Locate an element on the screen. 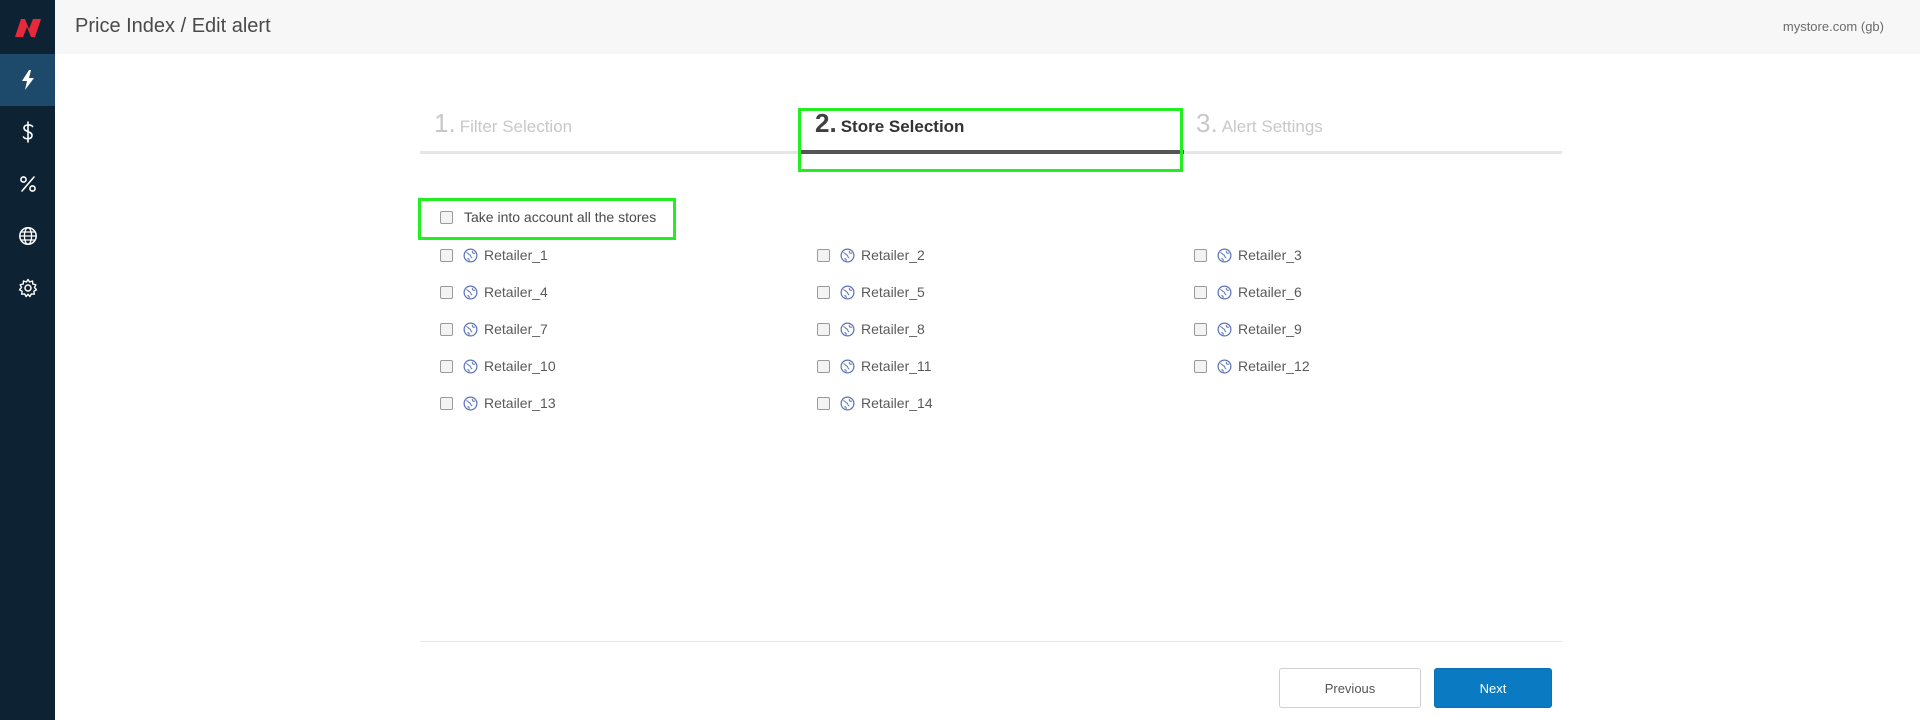 Image resolution: width=1920 pixels, height=720 pixels. retailer-name: Retailer_8 is located at coordinates (893, 329).